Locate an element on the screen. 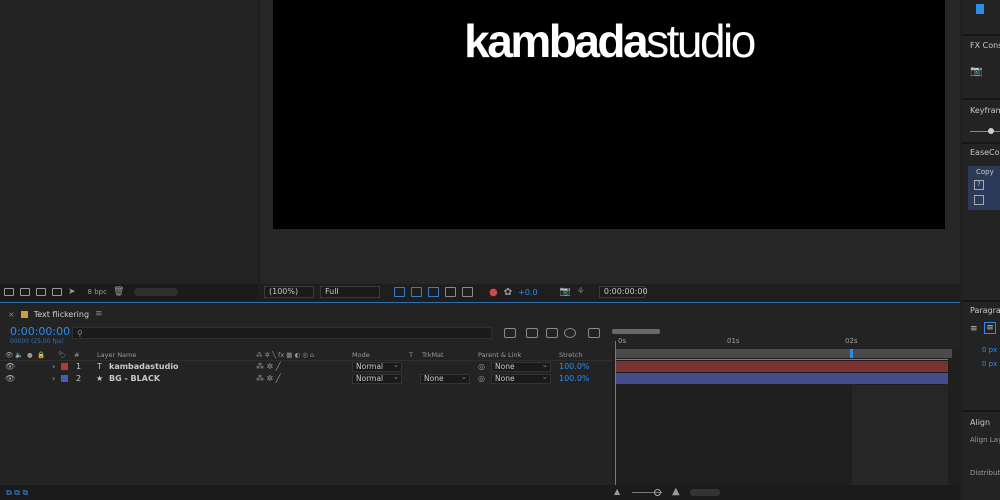 The width and height of the screenshot is (1000, 500). trash-icon: 🗑 is located at coordinates (118, 292).